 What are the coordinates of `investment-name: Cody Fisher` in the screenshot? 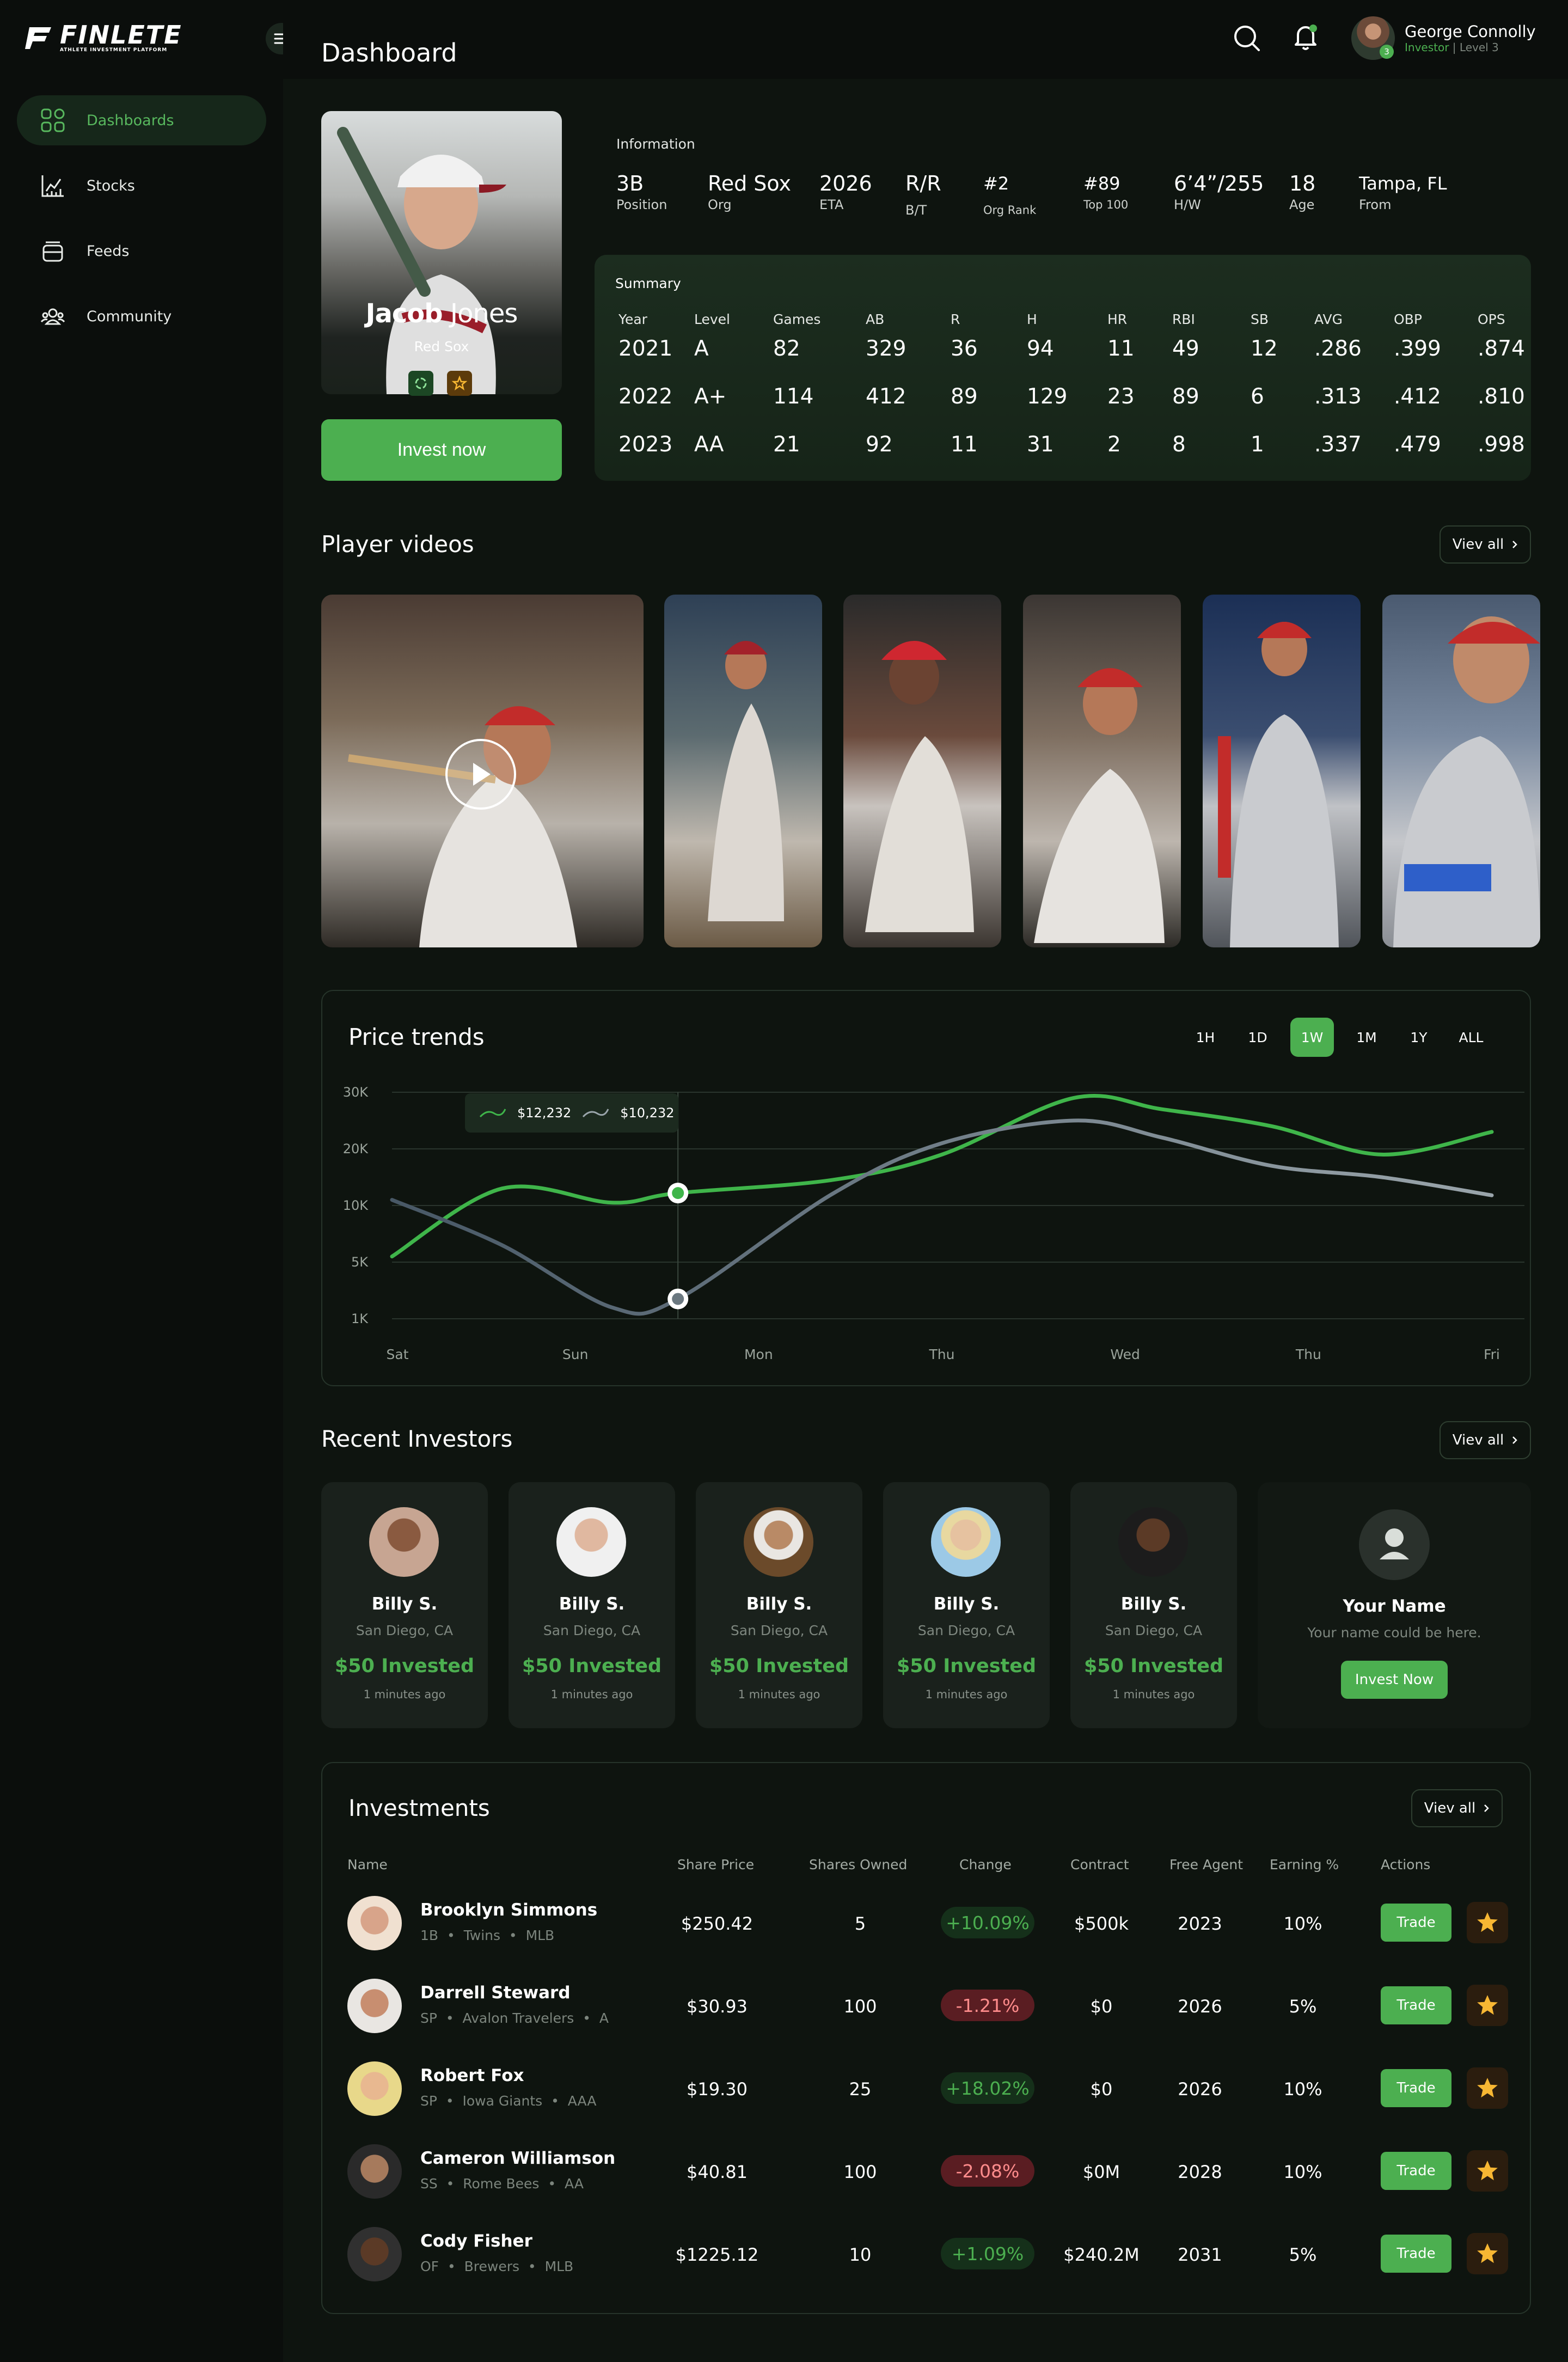 It's located at (476, 2241).